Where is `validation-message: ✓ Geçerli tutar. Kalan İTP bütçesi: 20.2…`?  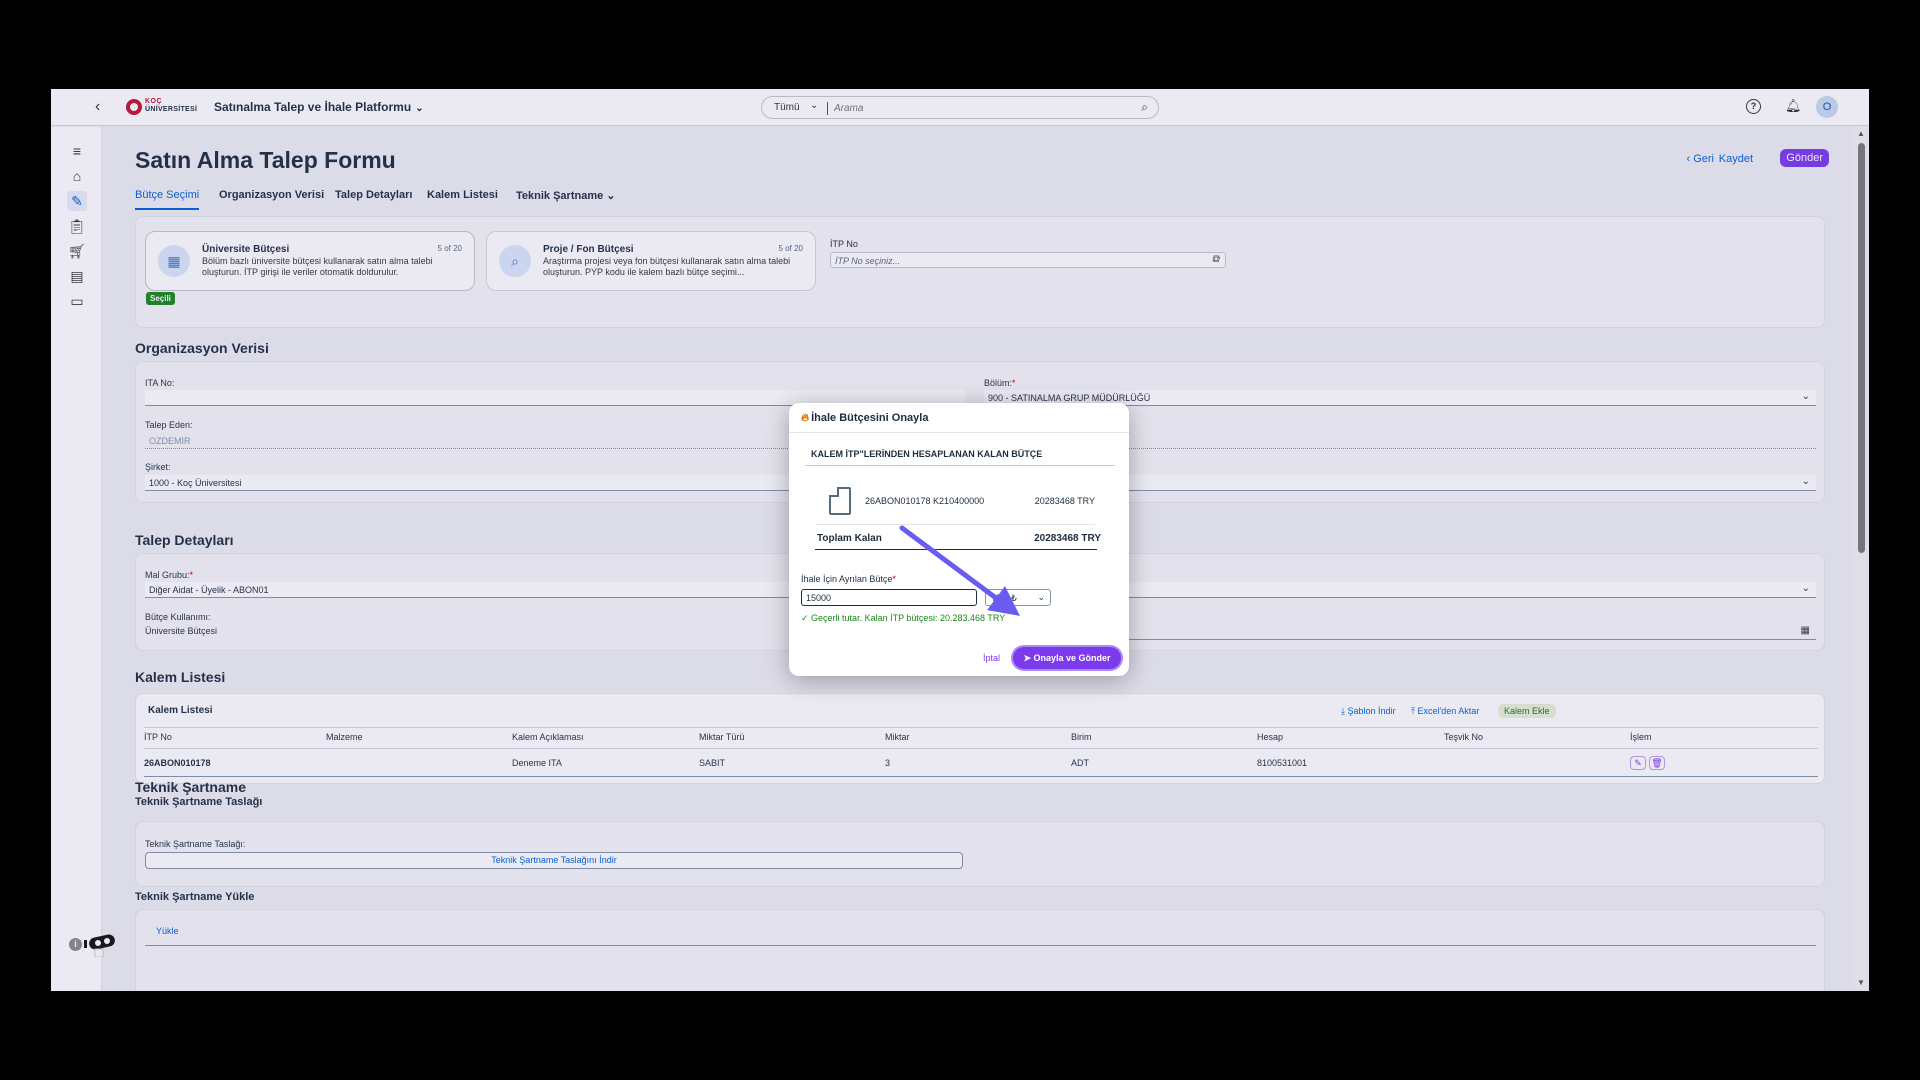 validation-message: ✓ Geçerli tutar. Kalan İTP bütçesi: 20.2… is located at coordinates (903, 618).